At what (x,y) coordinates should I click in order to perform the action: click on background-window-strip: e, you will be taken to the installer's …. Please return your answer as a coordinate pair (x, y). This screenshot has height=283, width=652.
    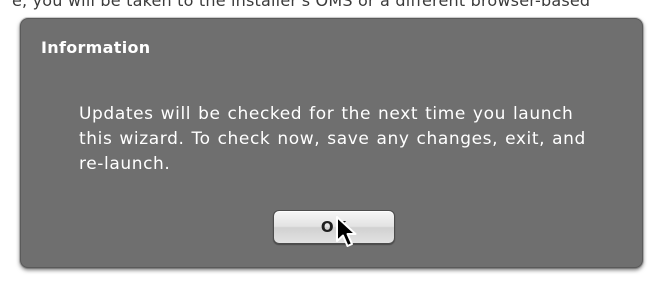
    Looking at the image, I should click on (326, 7).